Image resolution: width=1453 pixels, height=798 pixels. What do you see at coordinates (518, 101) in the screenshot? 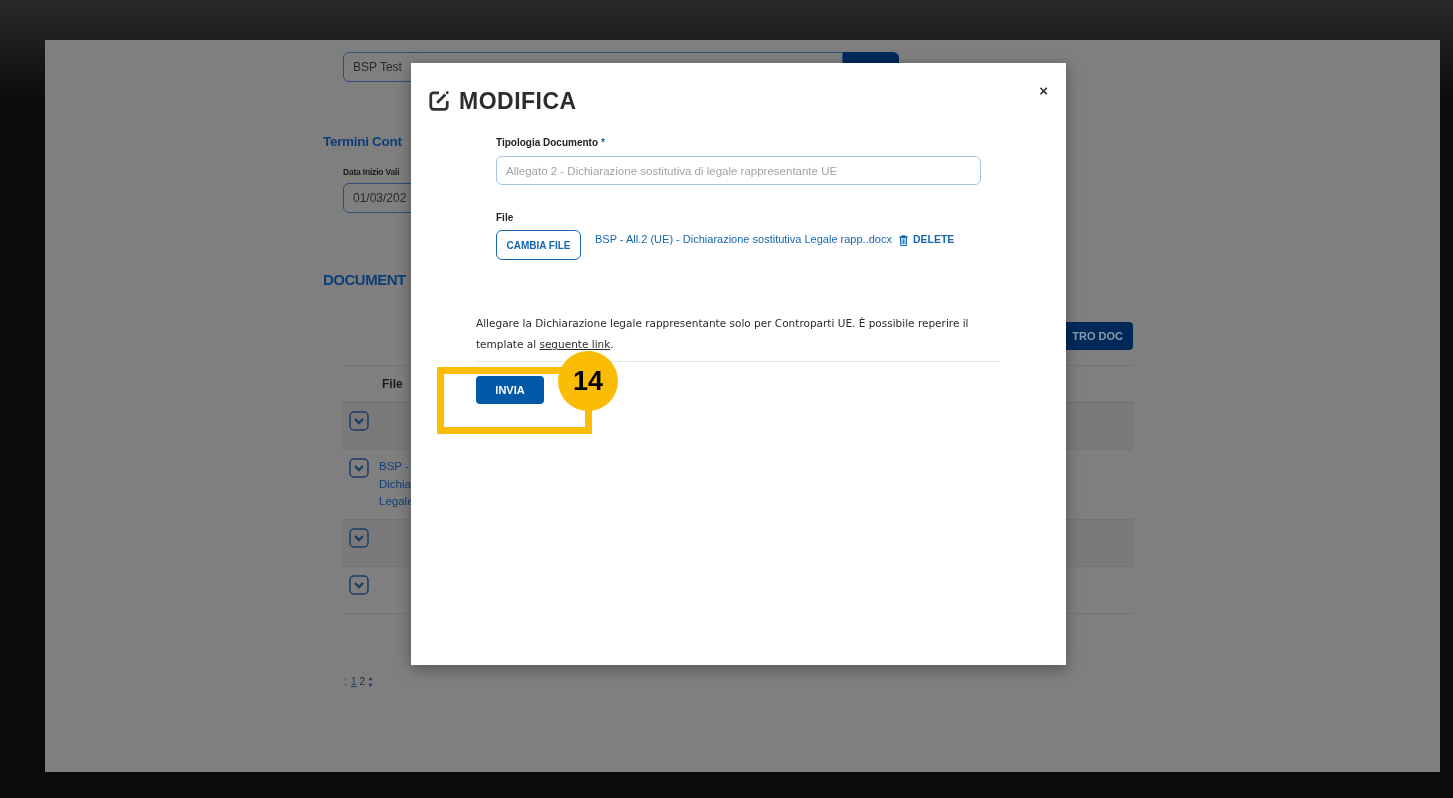
I see `dialog-title: MODIFICA` at bounding box center [518, 101].